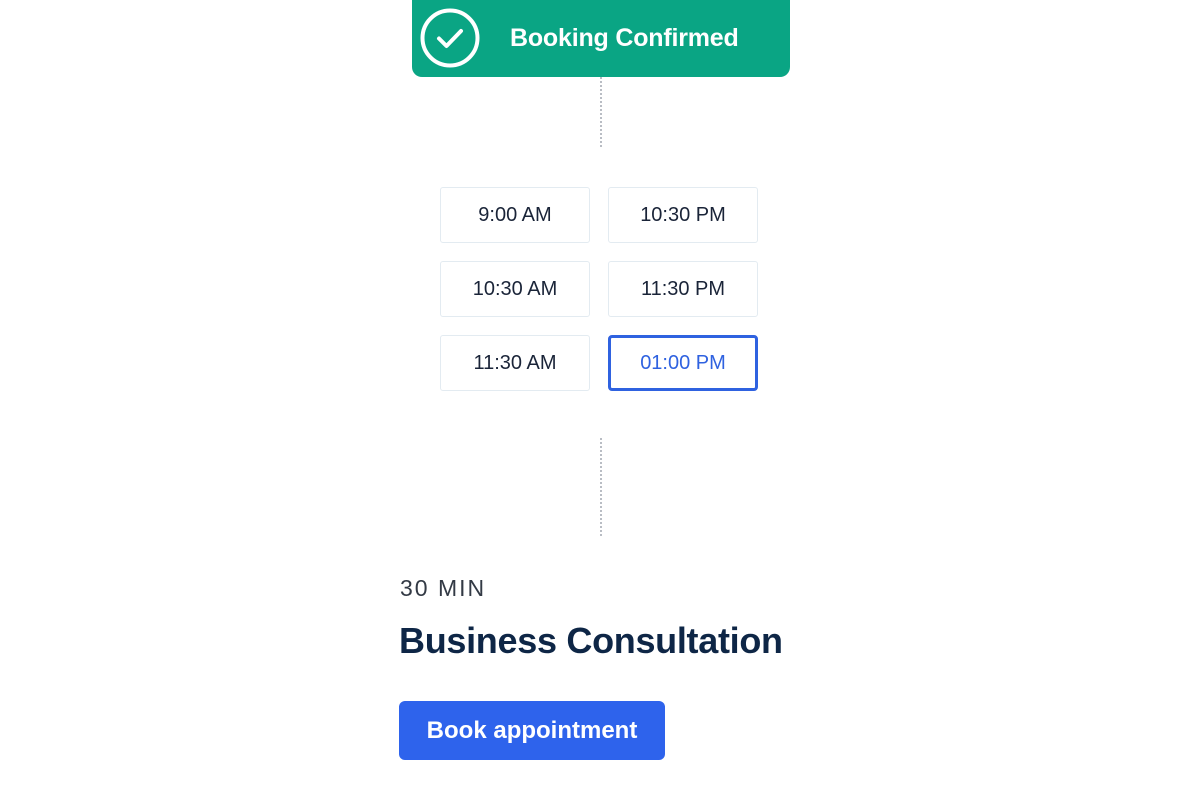 This screenshot has height=800, width=1200. What do you see at coordinates (683, 215) in the screenshot?
I see `time-slot: 10:30 PM` at bounding box center [683, 215].